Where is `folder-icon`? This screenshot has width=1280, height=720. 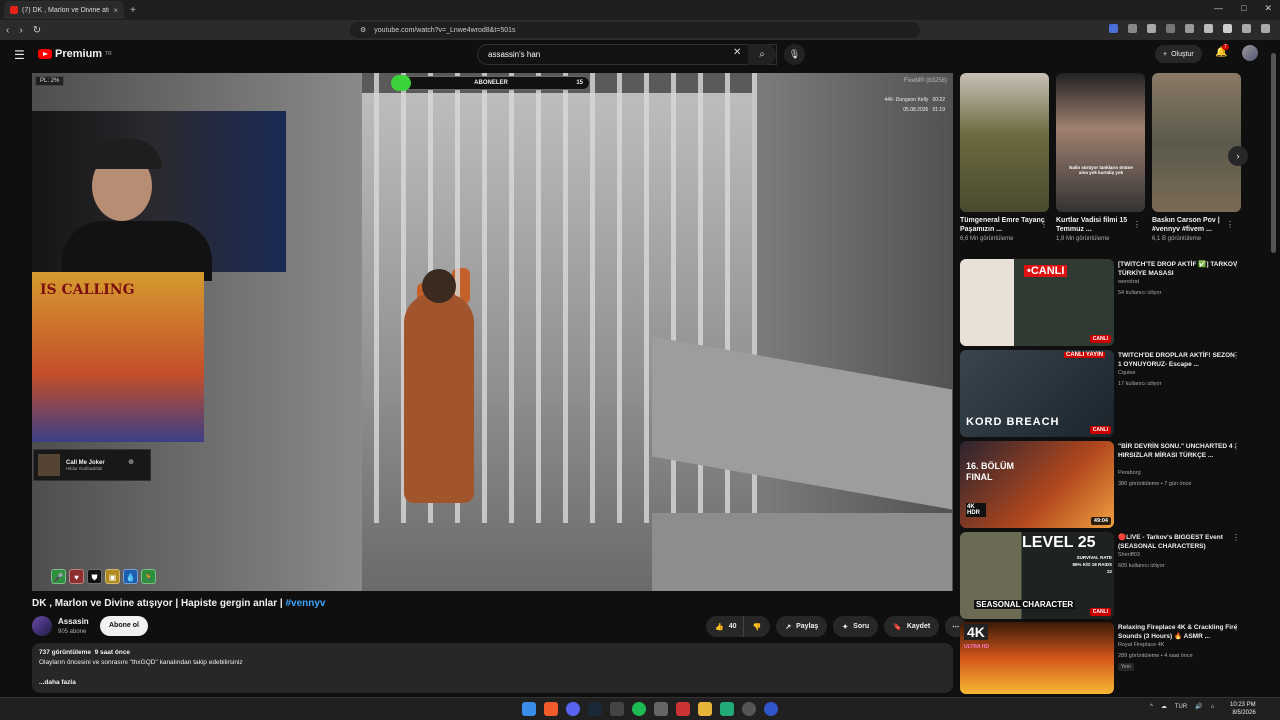
folder-icon is located at coordinates (705, 709).